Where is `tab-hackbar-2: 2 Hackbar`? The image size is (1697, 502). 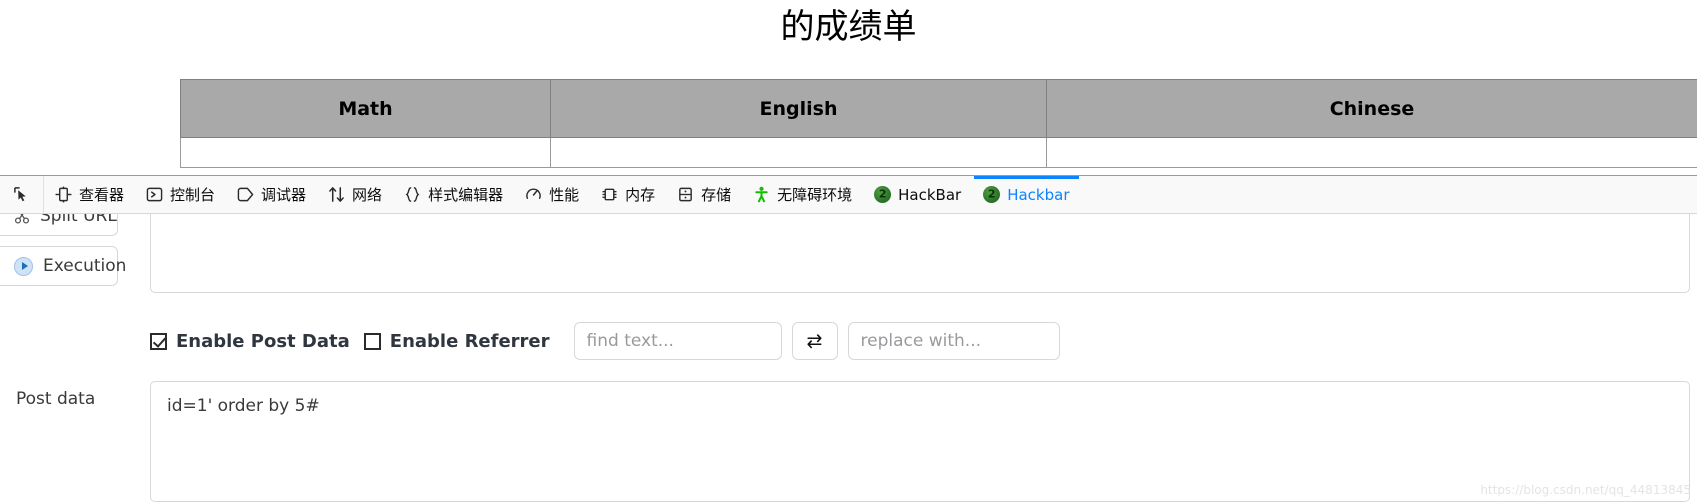 tab-hackbar-2: 2 Hackbar is located at coordinates (1026, 194).